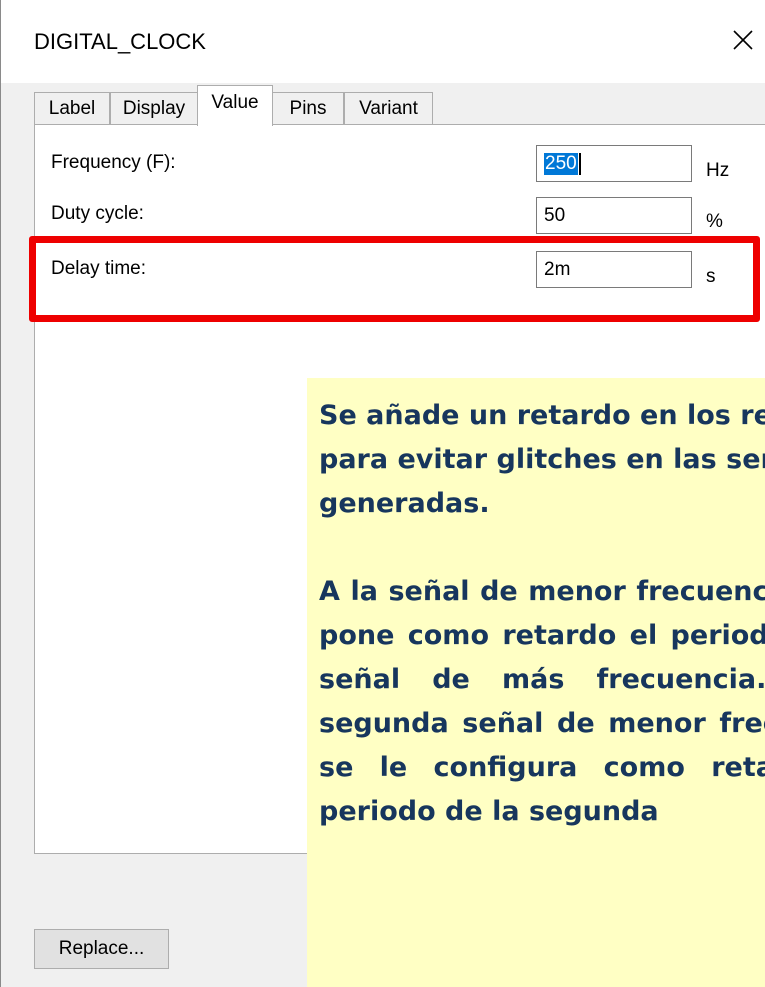 This screenshot has width=765, height=987. Describe the element at coordinates (72, 108) in the screenshot. I see `tab-label: Label` at that location.